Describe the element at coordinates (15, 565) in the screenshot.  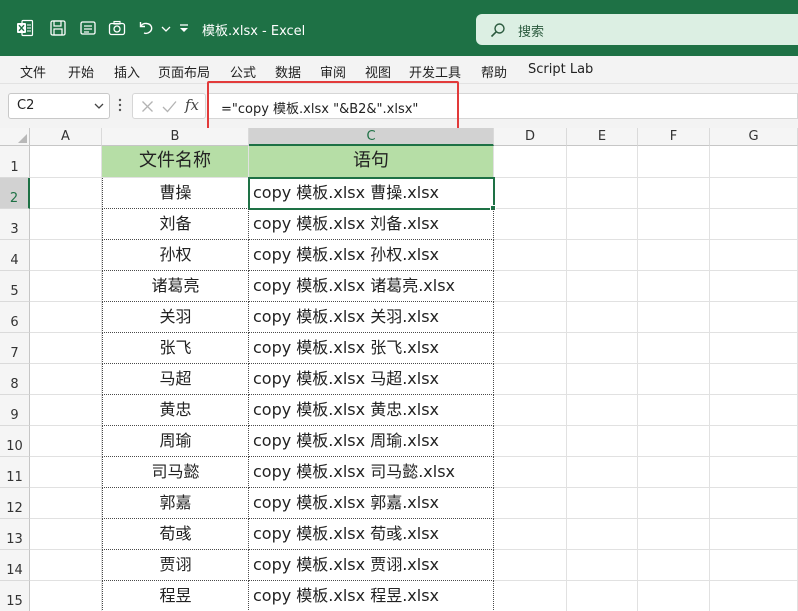
I see `row-header-14: 14` at that location.